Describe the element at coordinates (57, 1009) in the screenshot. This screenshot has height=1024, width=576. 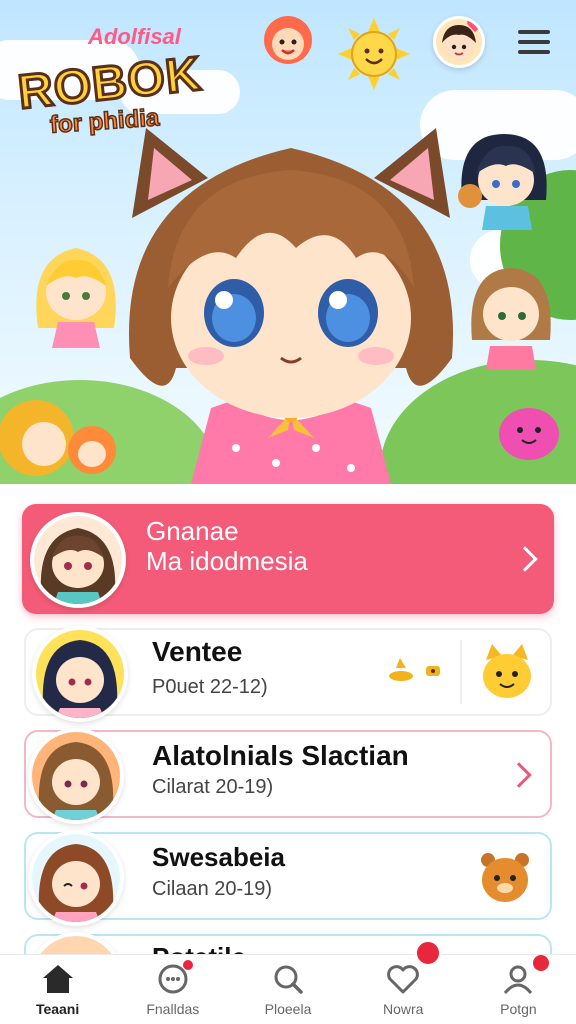
I see `nav-label: Teaani` at that location.